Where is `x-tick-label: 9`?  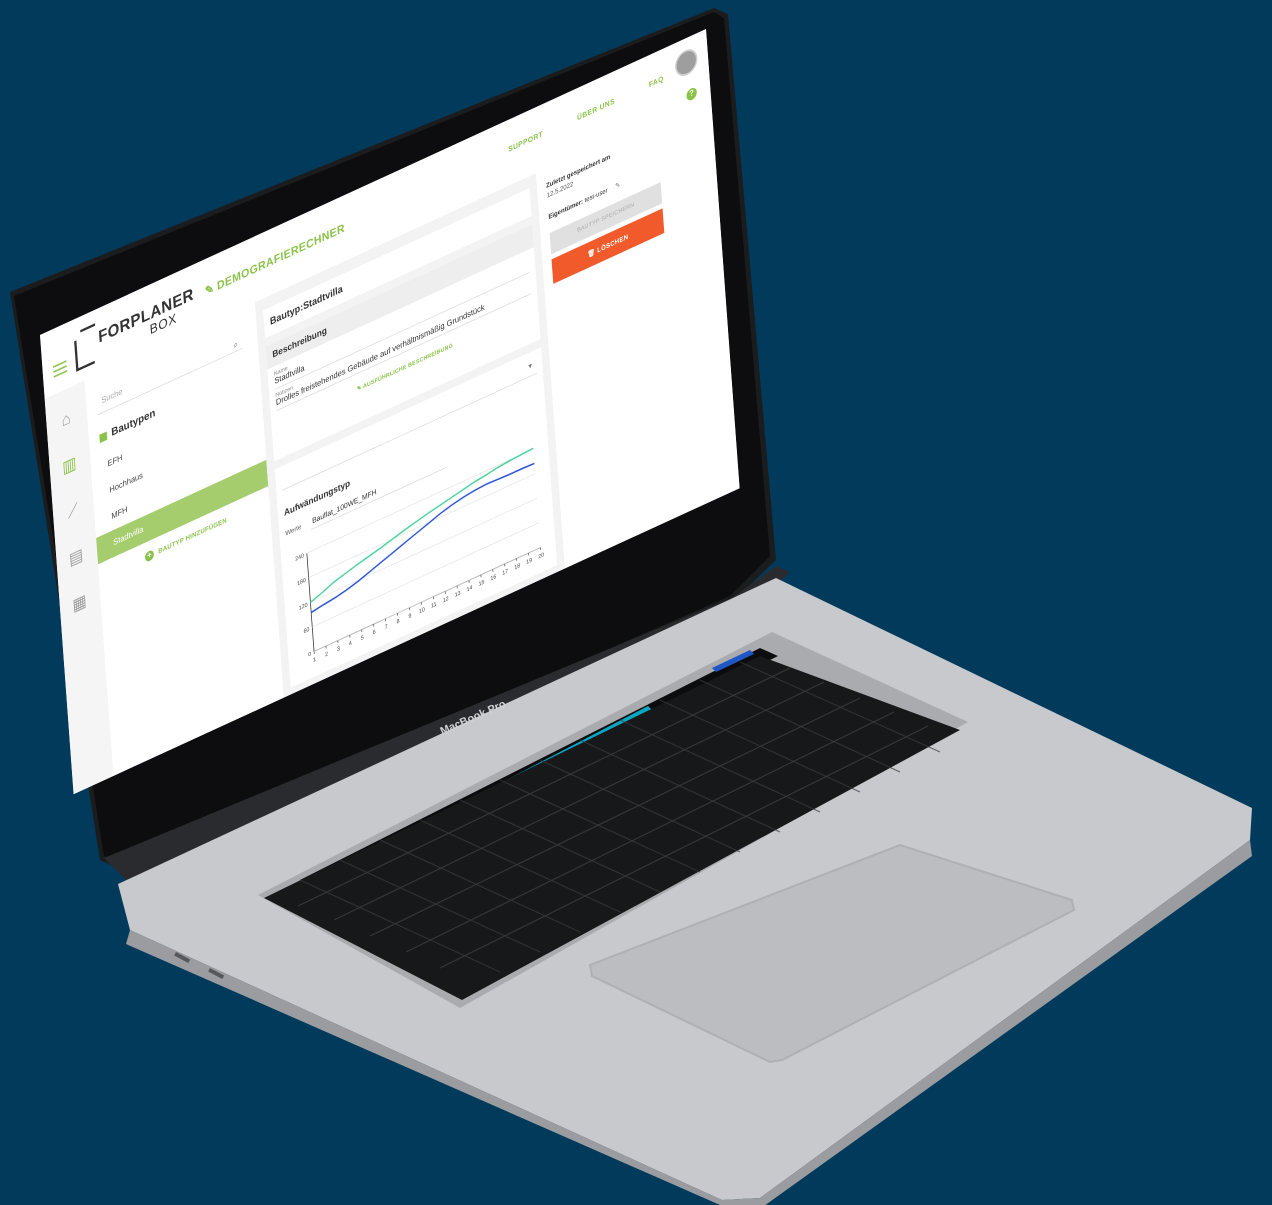 x-tick-label: 9 is located at coordinates (409, 616).